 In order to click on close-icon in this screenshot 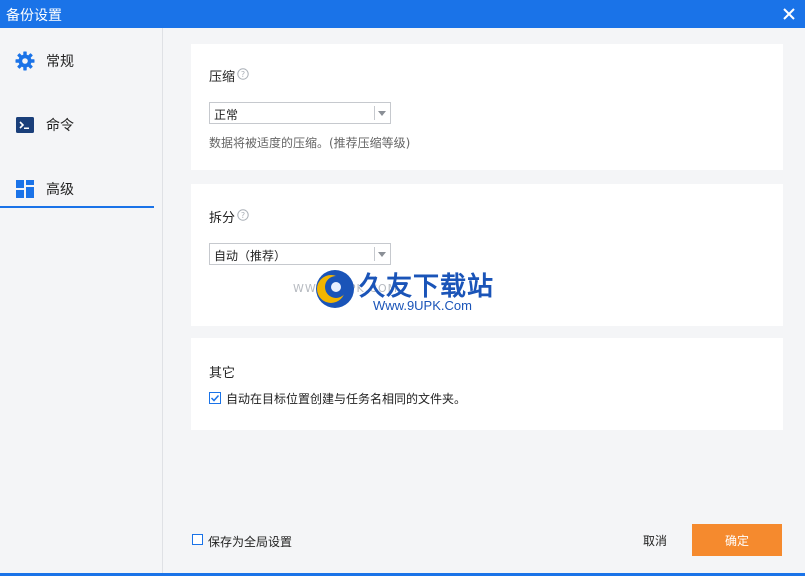, I will do `click(789, 14)`.